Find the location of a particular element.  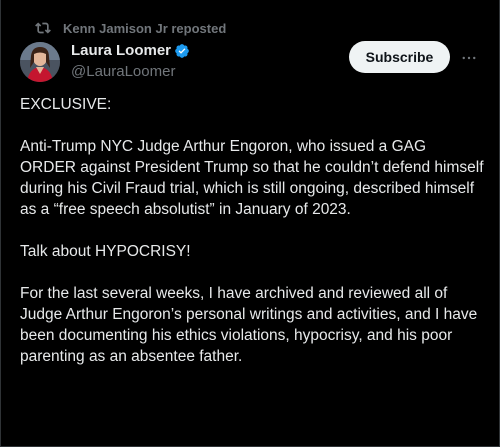

post-paragraph: EXCLUSIVE: is located at coordinates (66, 104).